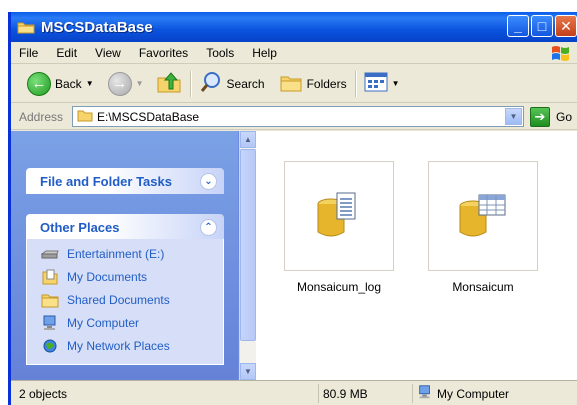 This screenshot has width=577, height=405. What do you see at coordinates (483, 287) in the screenshot?
I see `file-name: Monsaicum` at bounding box center [483, 287].